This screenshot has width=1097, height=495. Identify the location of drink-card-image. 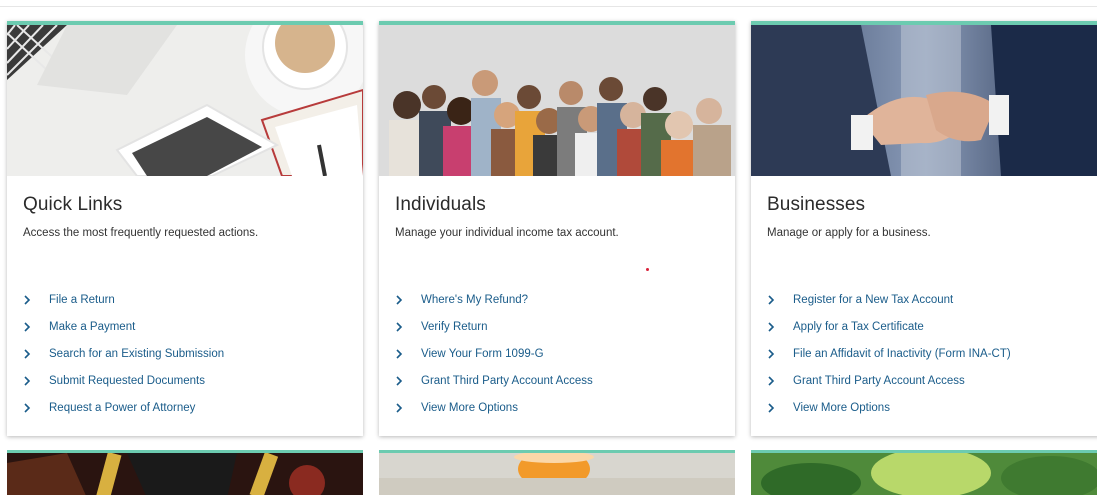
(557, 472).